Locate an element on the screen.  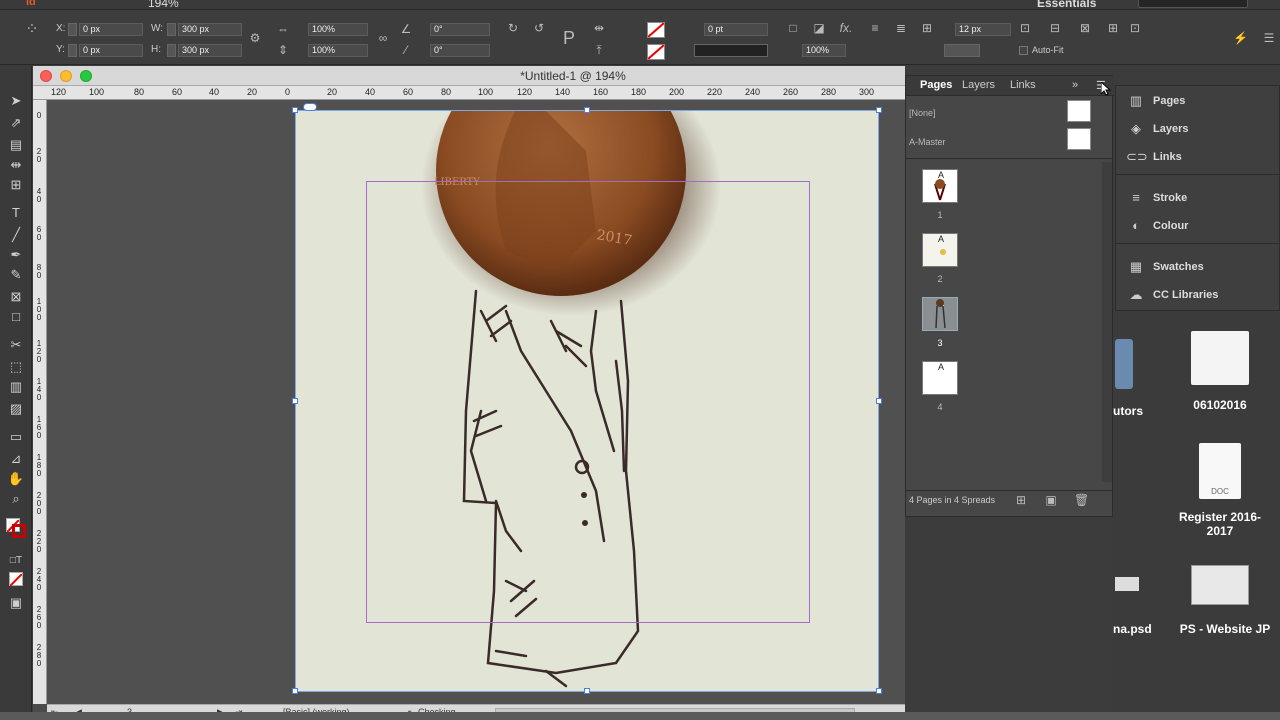
dock-item-colour: ◐ Colour is located at coordinates (1198, 226).